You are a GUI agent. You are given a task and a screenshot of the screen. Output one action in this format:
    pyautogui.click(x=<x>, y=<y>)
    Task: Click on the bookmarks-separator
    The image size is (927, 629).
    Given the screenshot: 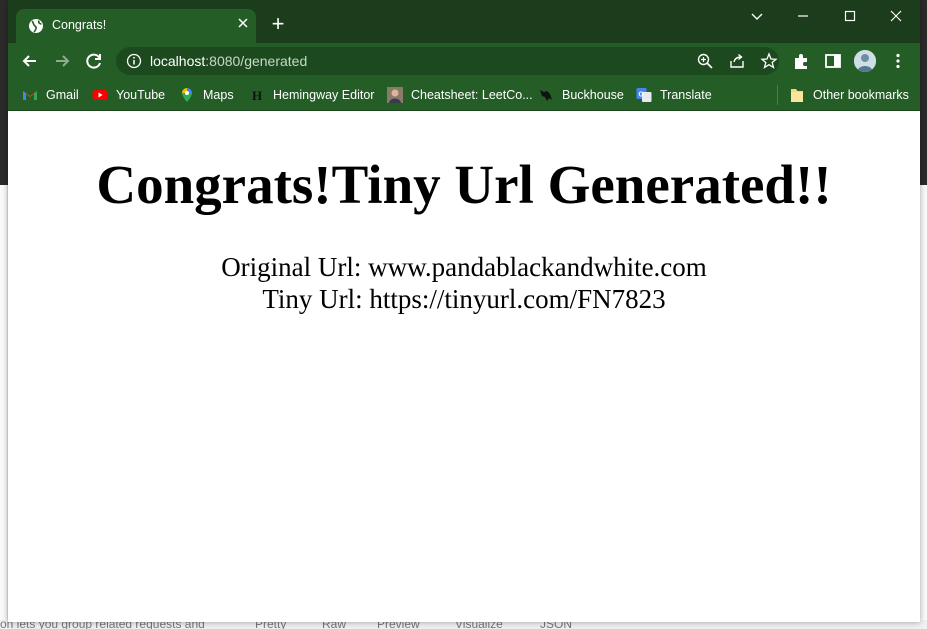 What is the action you would take?
    pyautogui.click(x=777, y=95)
    